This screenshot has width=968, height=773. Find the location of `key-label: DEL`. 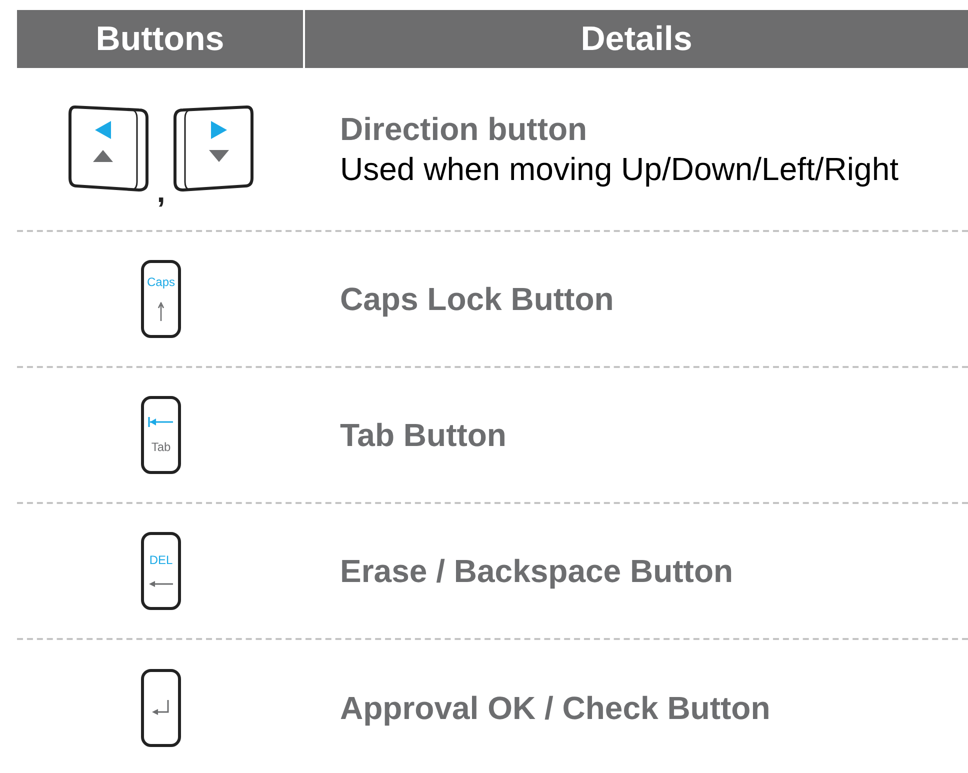

key-label: DEL is located at coordinates (161, 560).